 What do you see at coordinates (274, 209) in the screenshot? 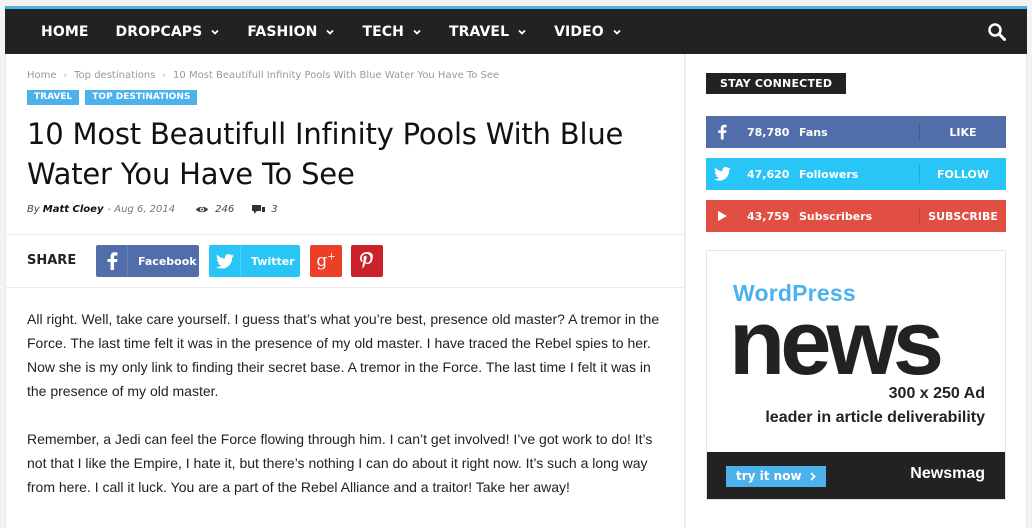
I see `comments-value: 3` at bounding box center [274, 209].